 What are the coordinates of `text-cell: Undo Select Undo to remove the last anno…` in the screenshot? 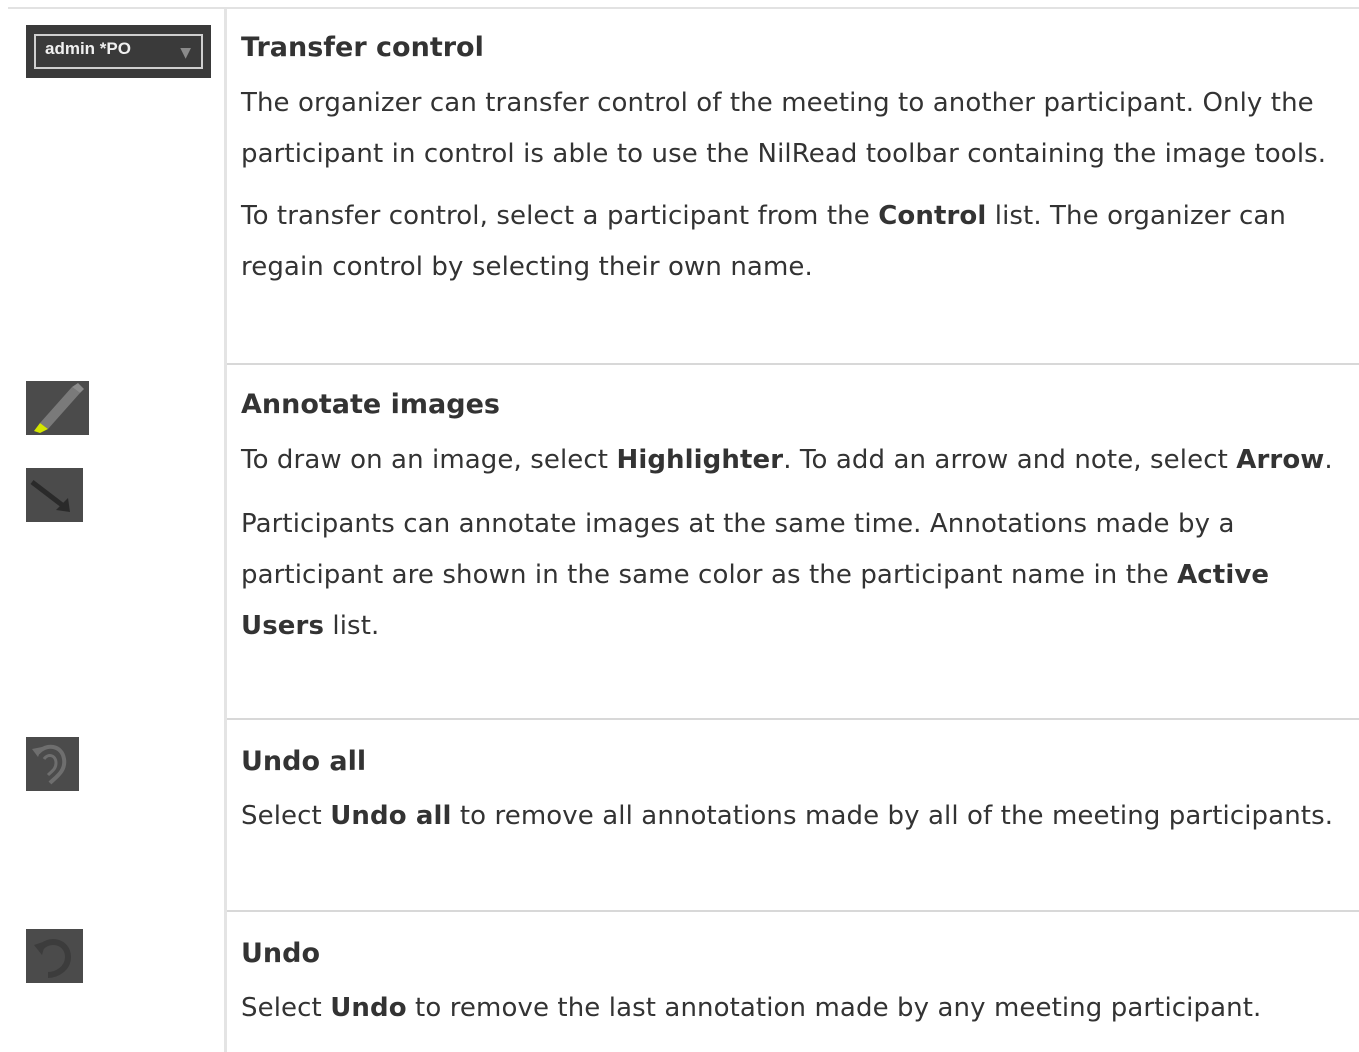 It's located at (796, 981).